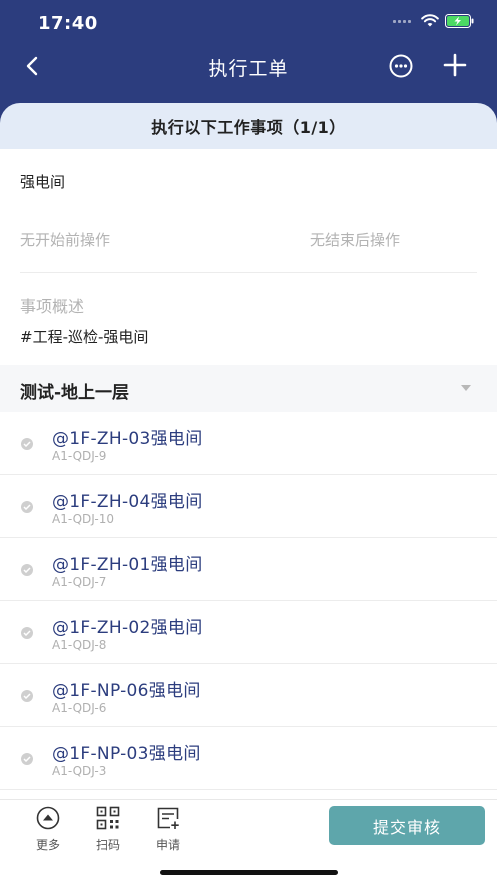 The image size is (497, 883). I want to click on wifi-icon, so click(430, 20).